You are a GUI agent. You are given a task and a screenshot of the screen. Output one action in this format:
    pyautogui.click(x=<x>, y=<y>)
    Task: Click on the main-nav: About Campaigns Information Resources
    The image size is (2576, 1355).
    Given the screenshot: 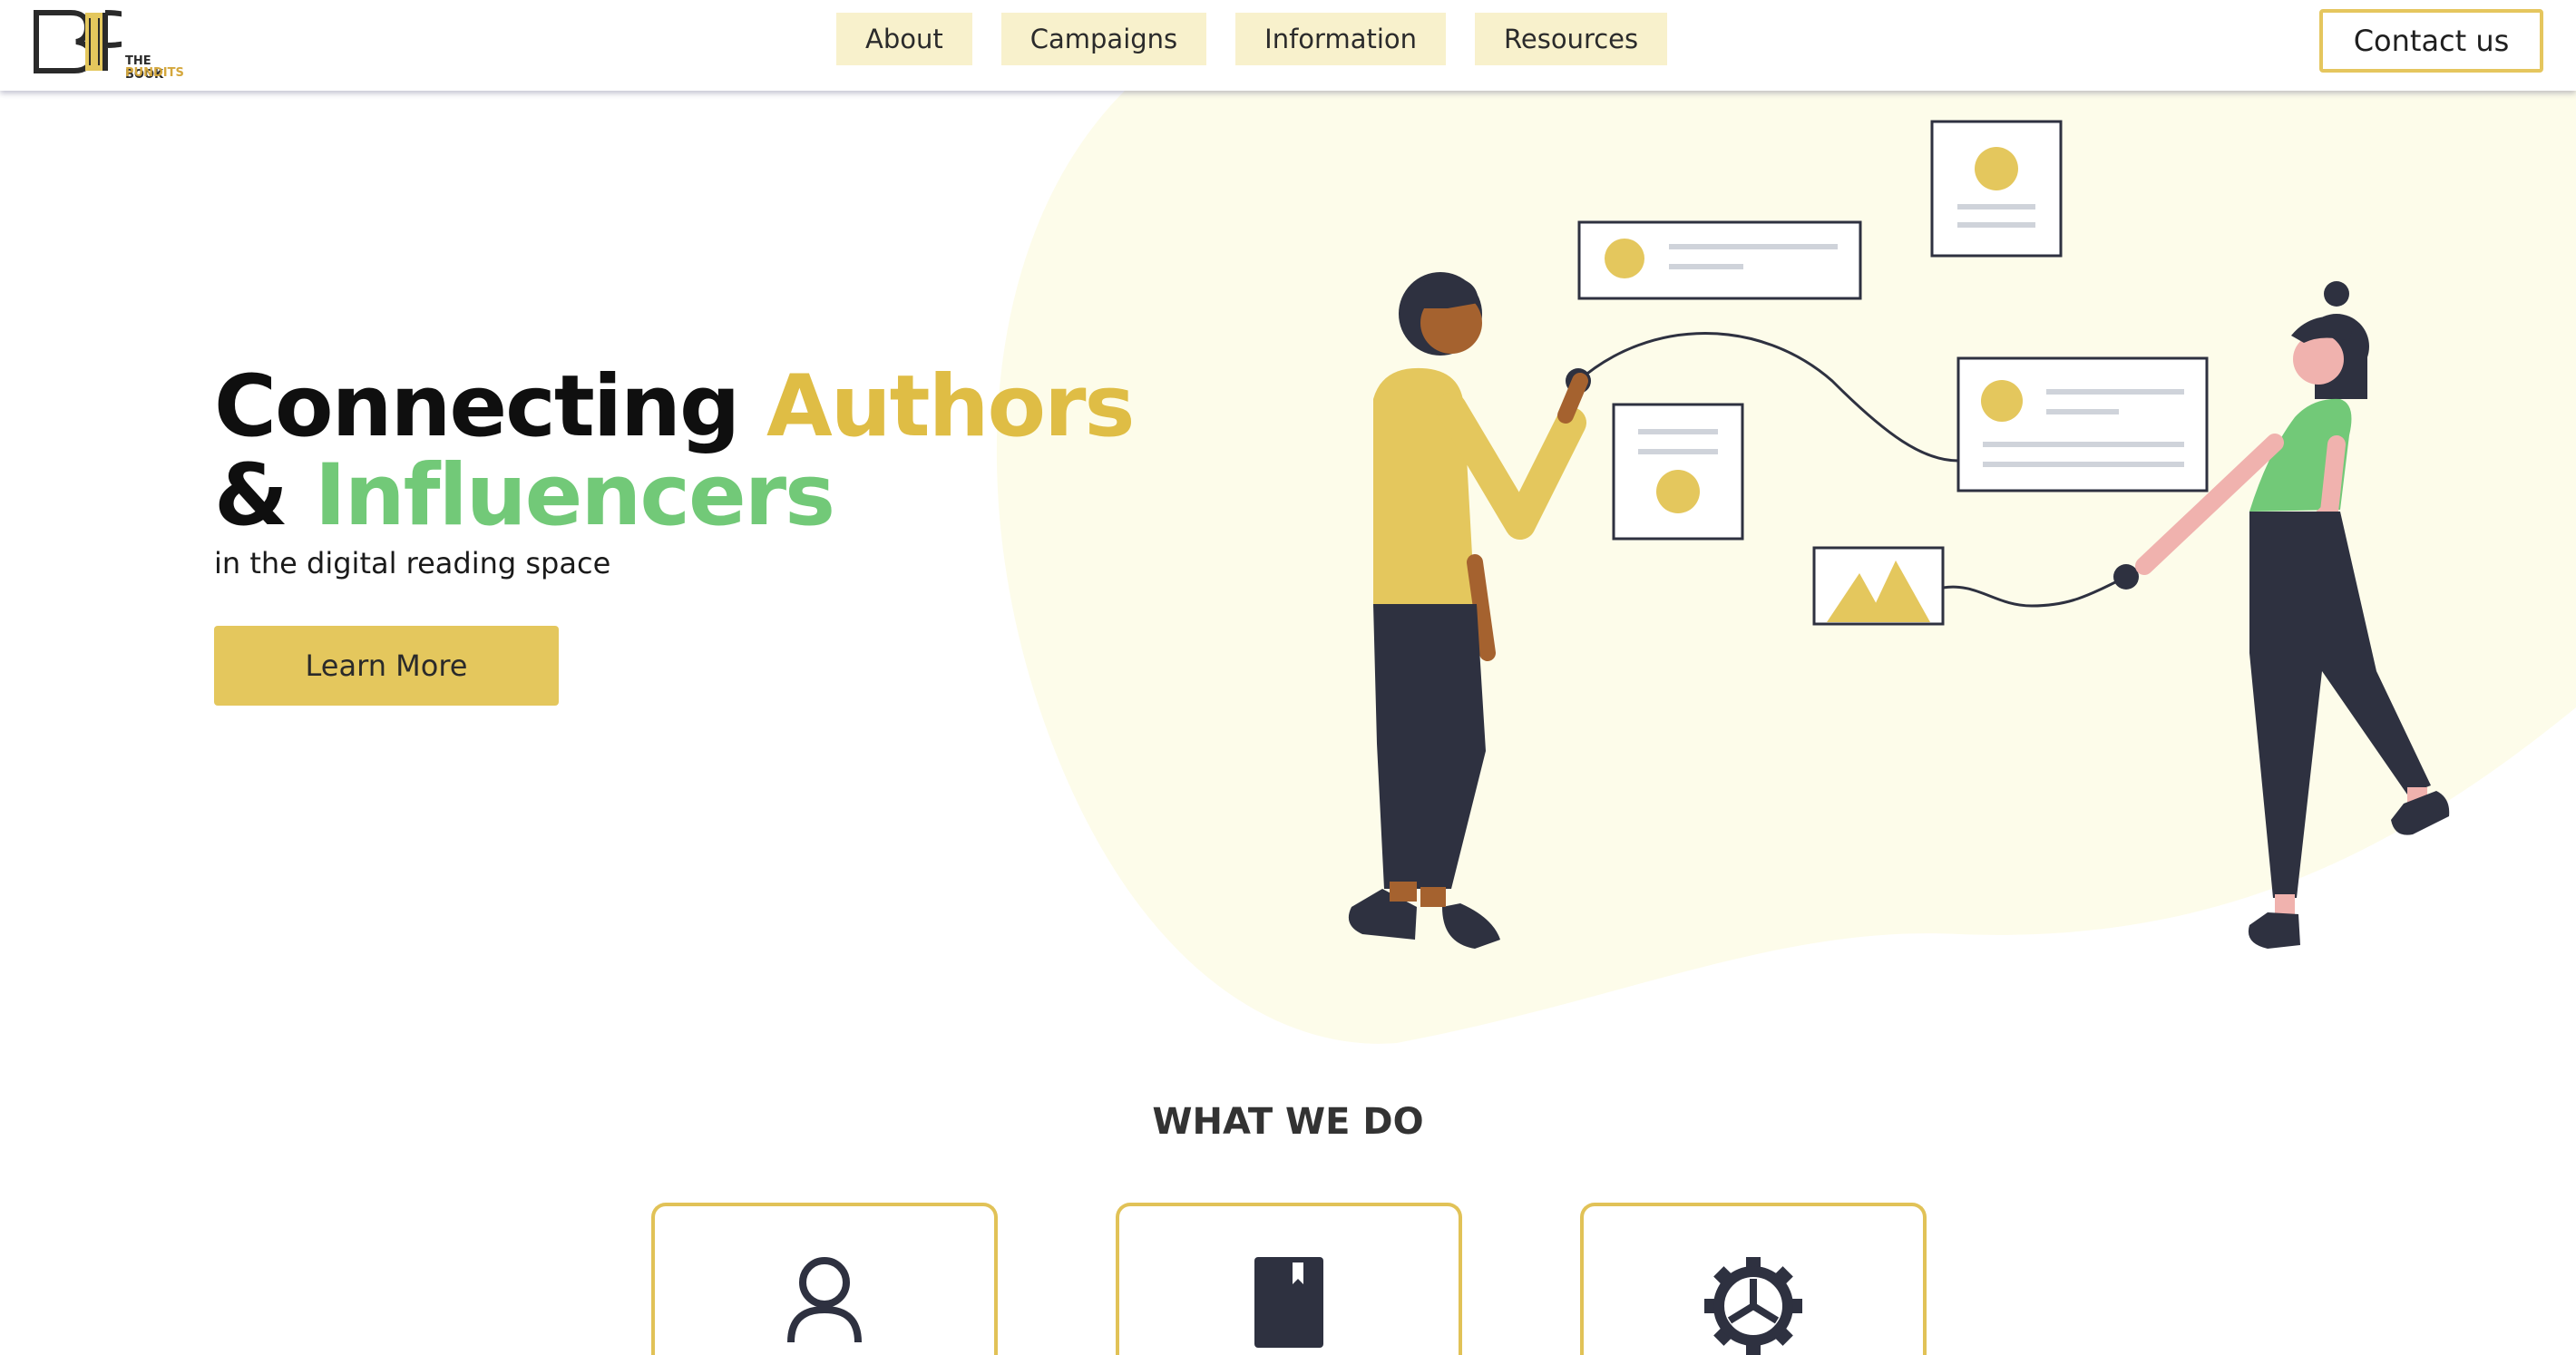 What is the action you would take?
    pyautogui.click(x=1252, y=39)
    